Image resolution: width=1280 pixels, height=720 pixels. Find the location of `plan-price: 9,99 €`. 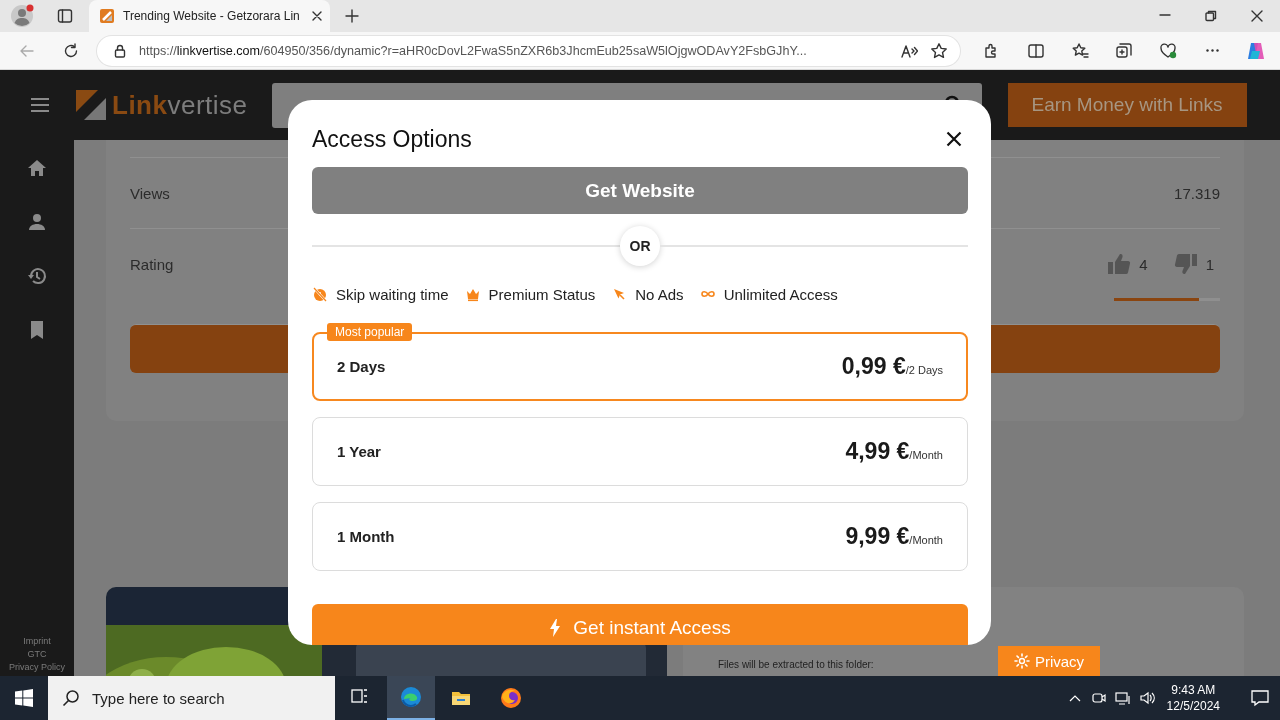

plan-price: 9,99 € is located at coordinates (877, 536).